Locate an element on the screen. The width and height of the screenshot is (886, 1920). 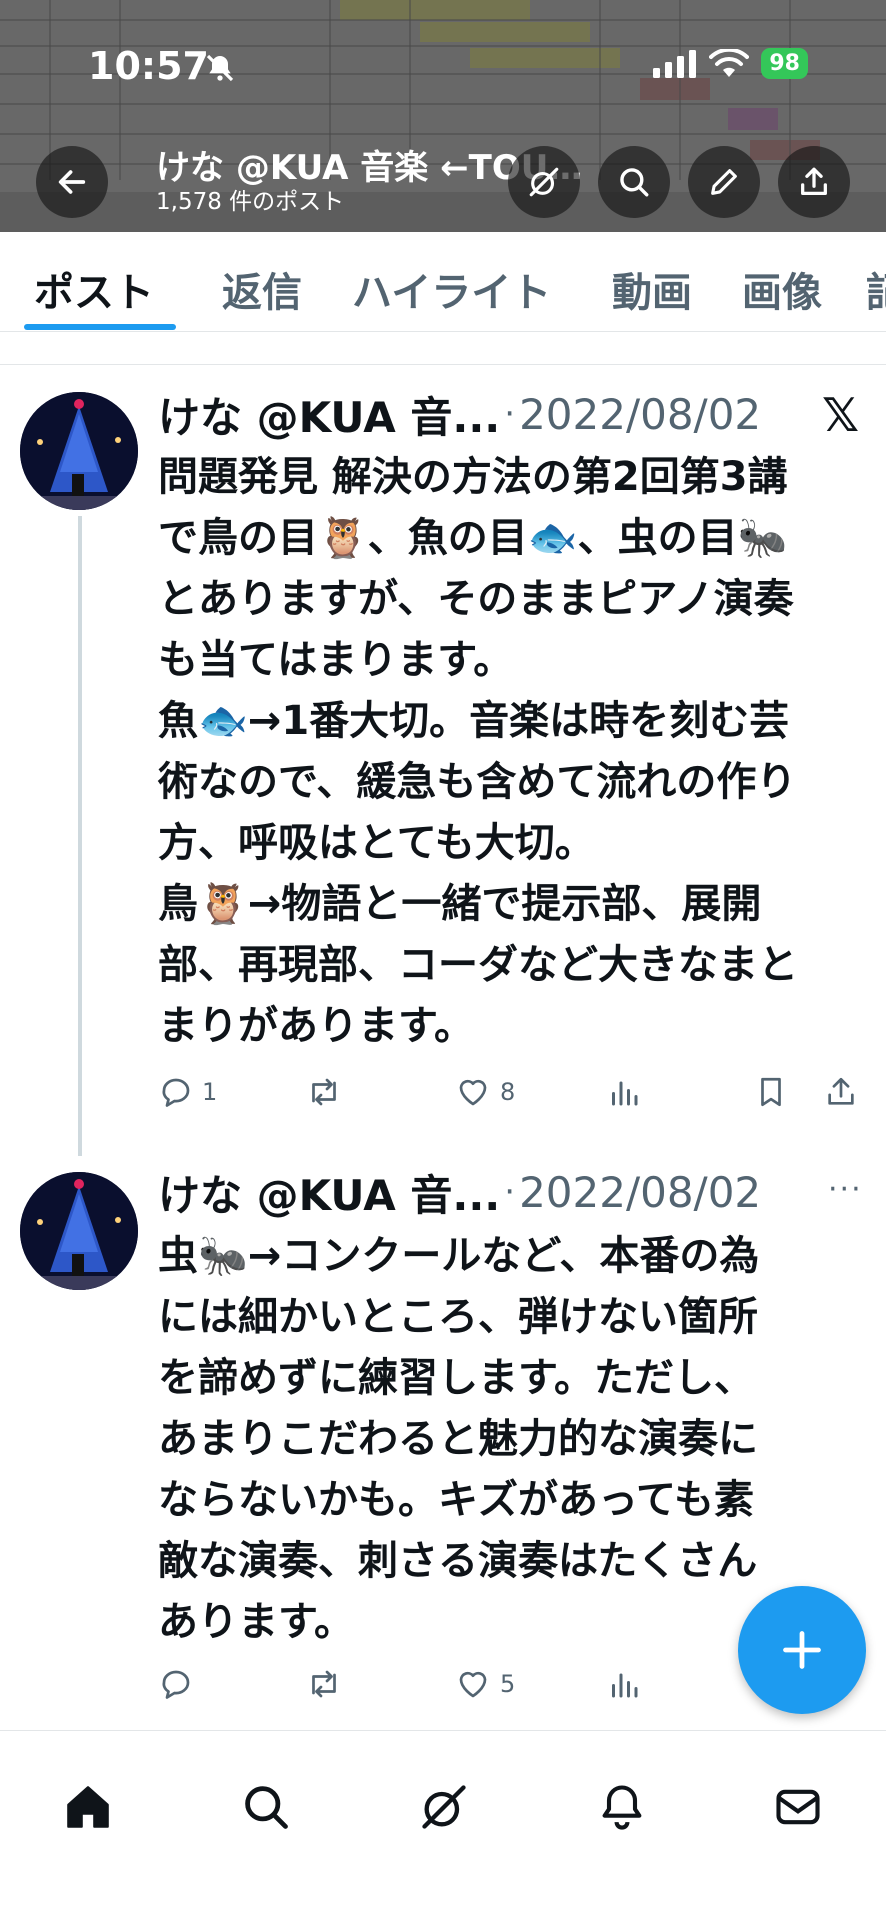
reply-button: 1 is located at coordinates (187, 1092).